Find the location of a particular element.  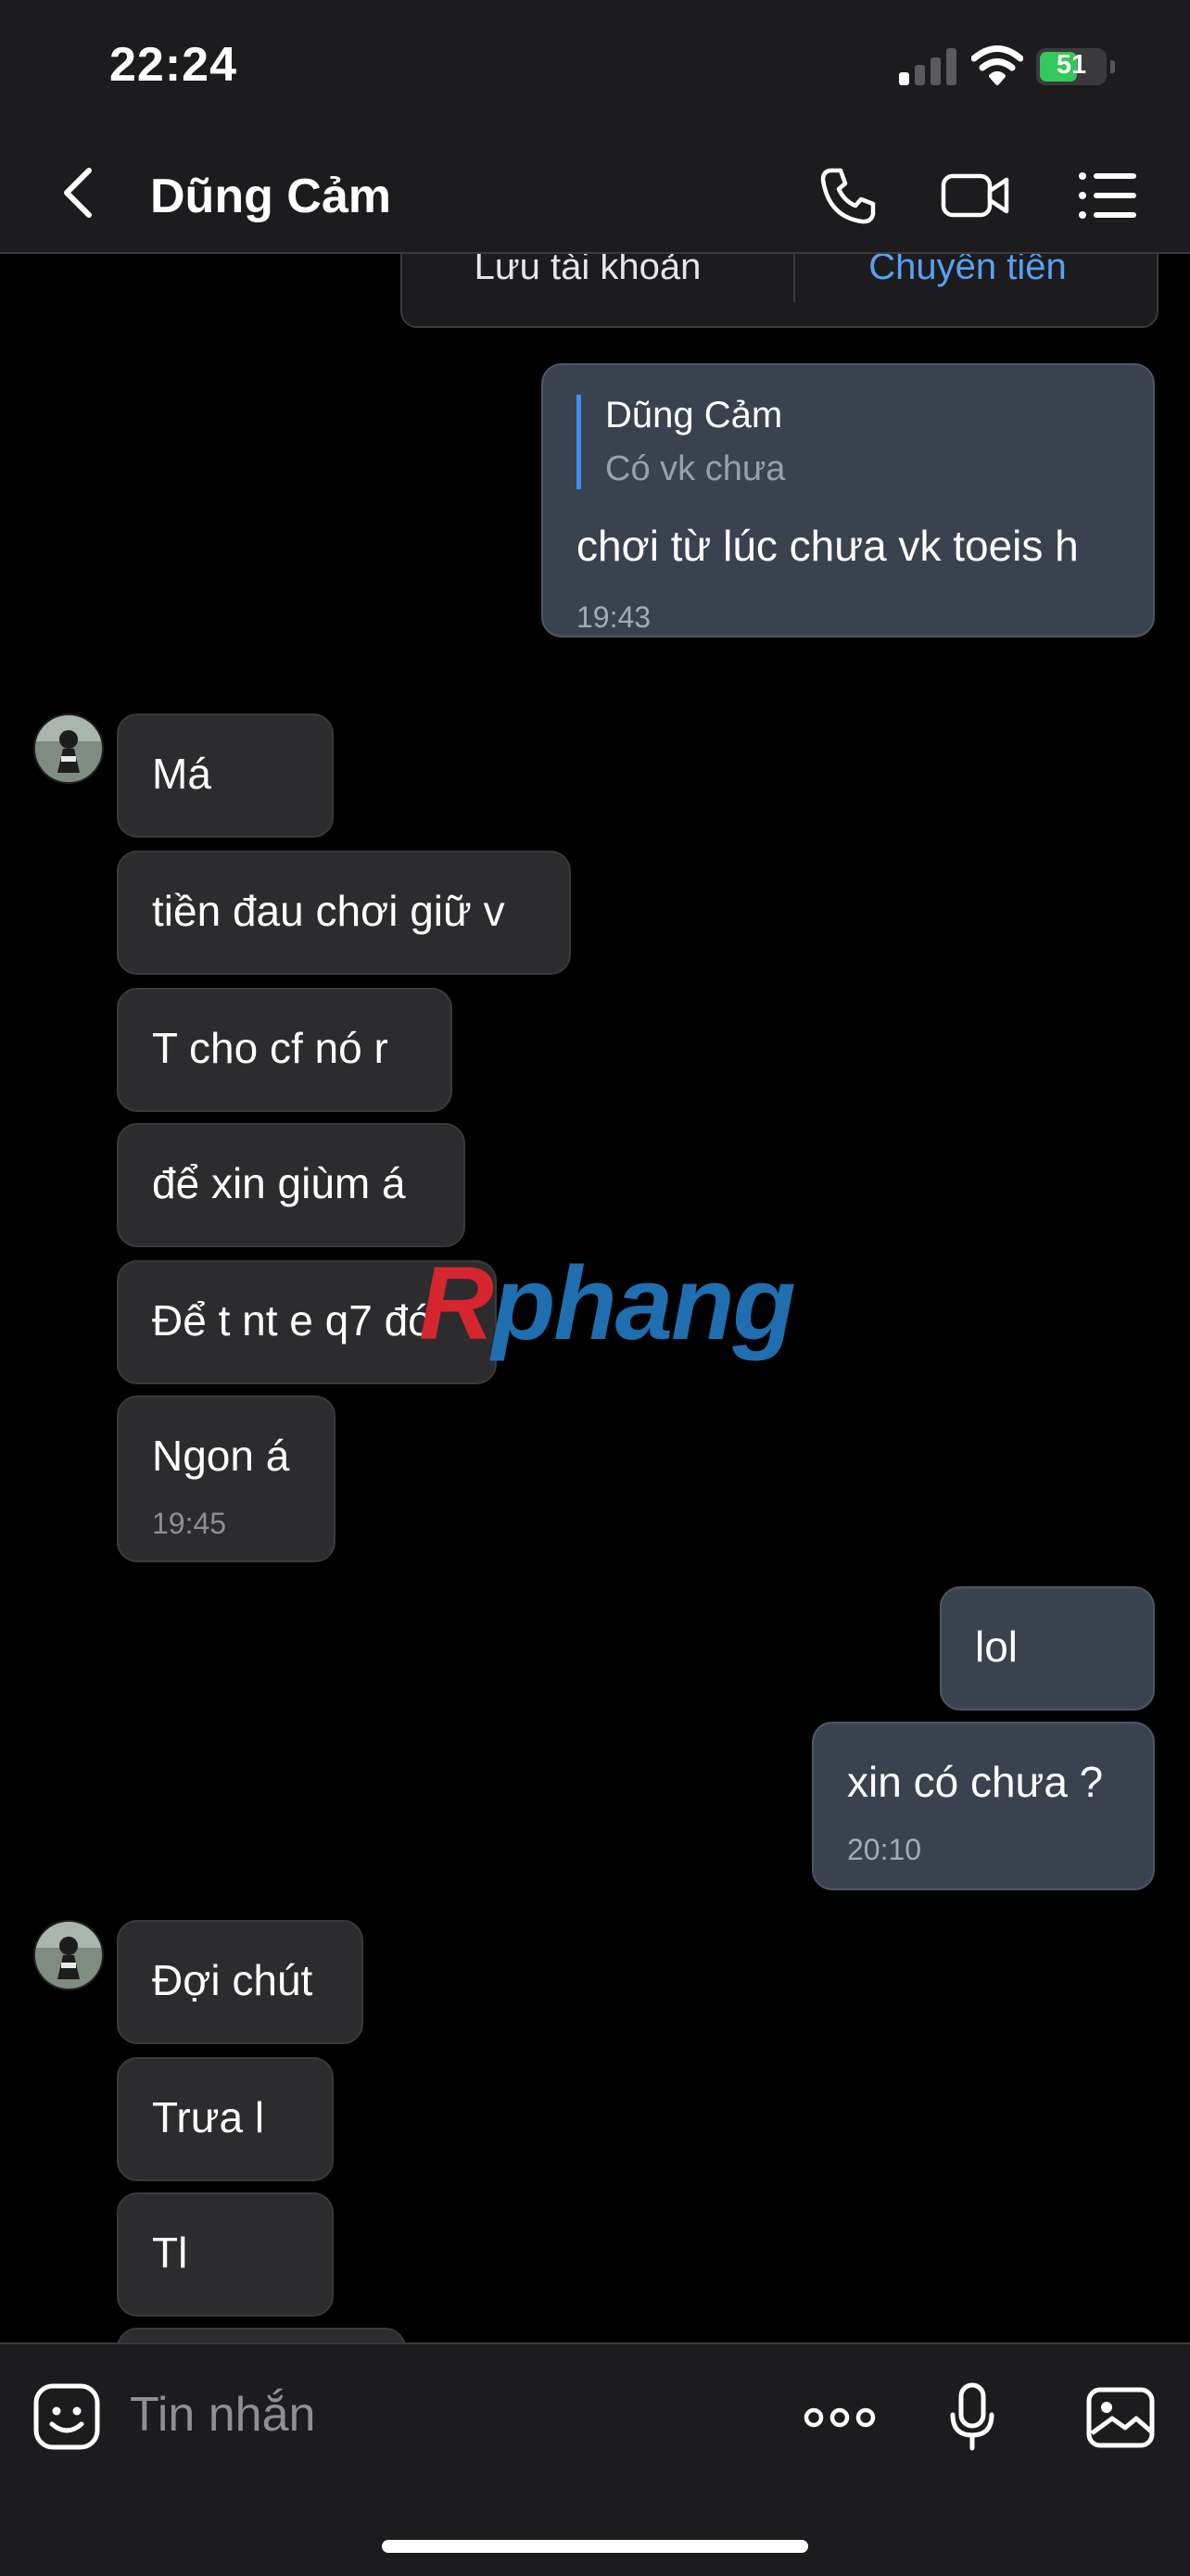

emoji-icon is located at coordinates (67, 2416).